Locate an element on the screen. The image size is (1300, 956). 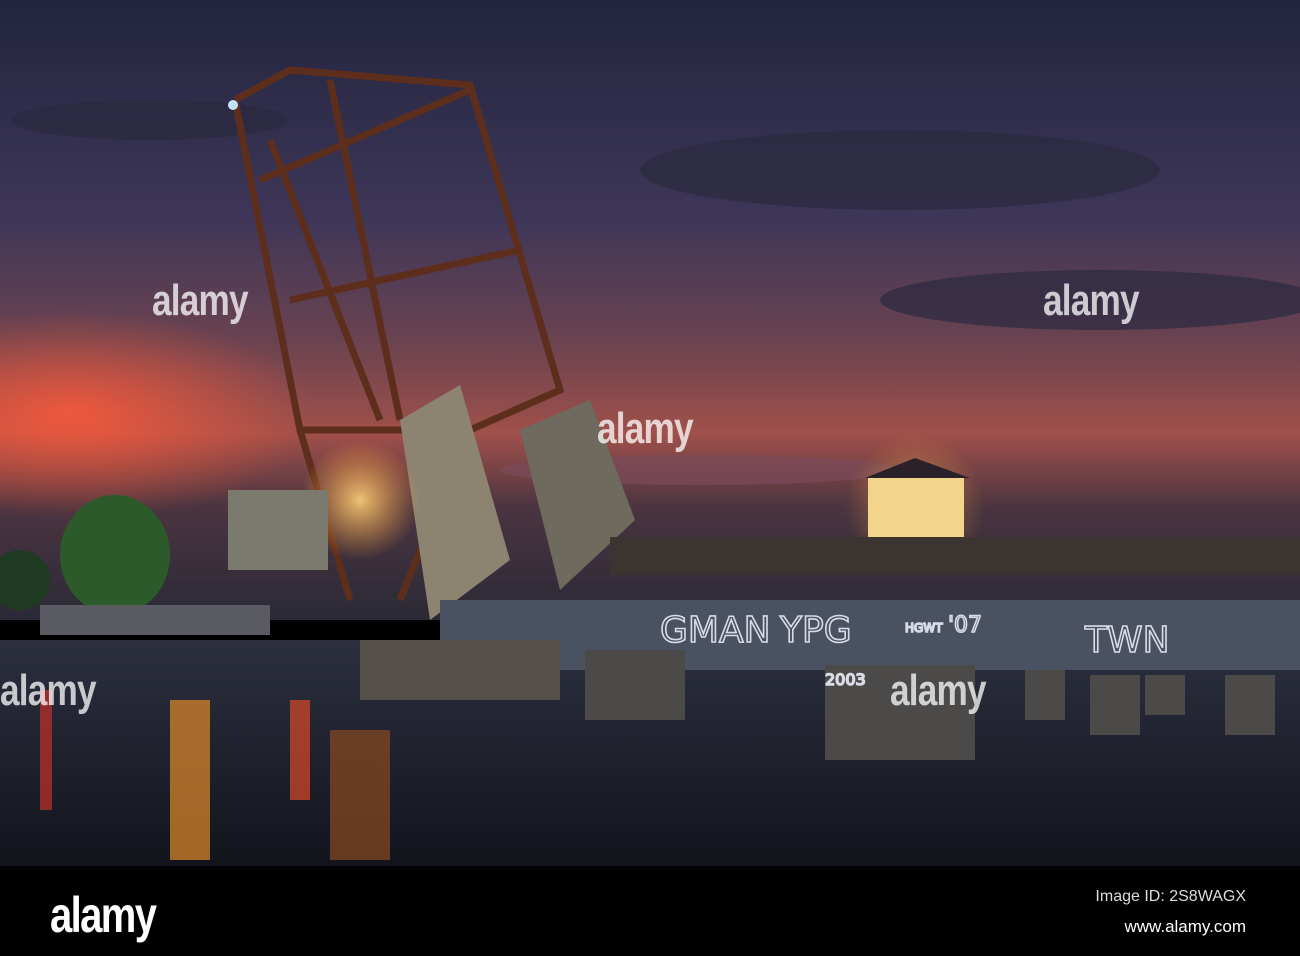
graffiti-ypg: YPG is located at coordinates (815, 630).